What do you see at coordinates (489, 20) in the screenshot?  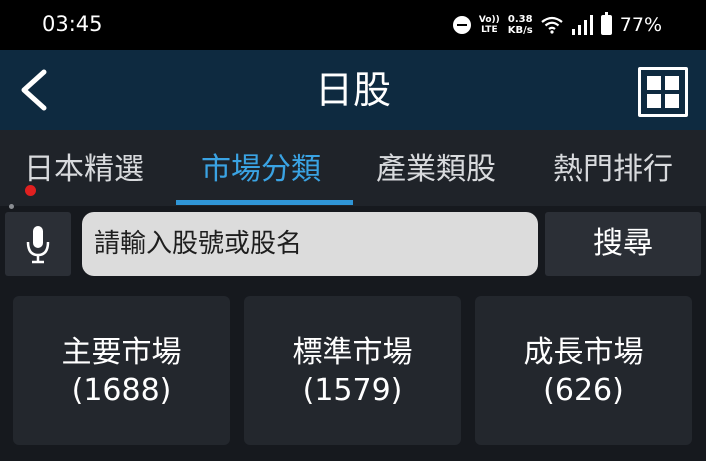 I see `volte-top-text: Vo))` at bounding box center [489, 20].